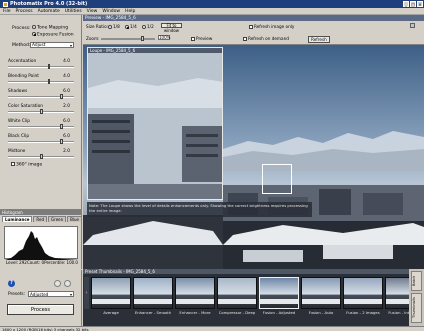 The height and width of the screenshot is (331, 424). Describe the element at coordinates (26, 165) in the screenshot. I see `360-image-checkbox: 360° image` at that location.